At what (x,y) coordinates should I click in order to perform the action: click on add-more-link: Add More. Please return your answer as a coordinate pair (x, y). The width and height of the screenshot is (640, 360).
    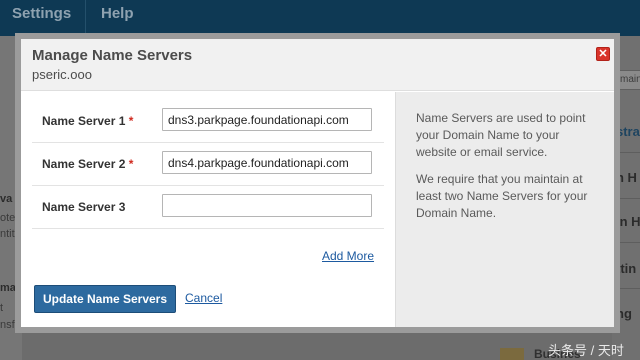
    Looking at the image, I should click on (348, 256).